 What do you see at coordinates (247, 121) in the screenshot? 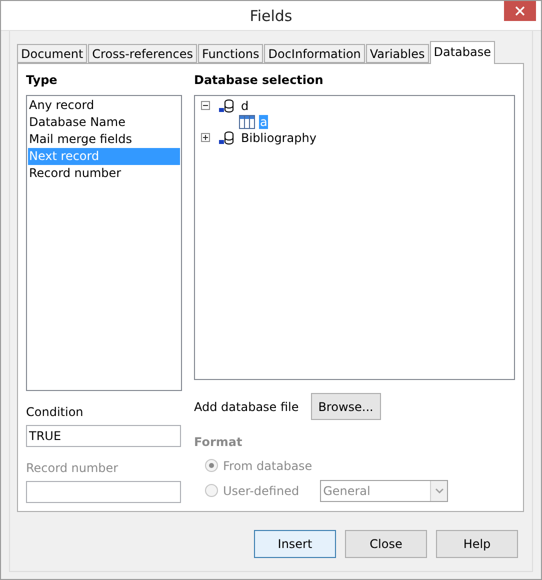
I see `table-icon` at bounding box center [247, 121].